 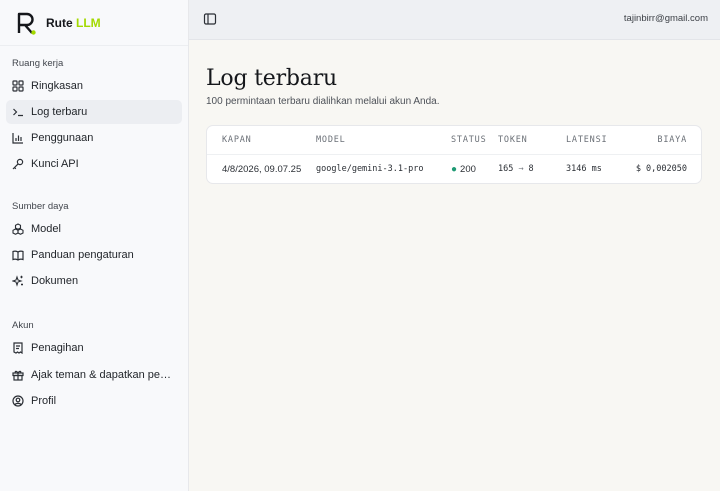 I want to click on sidebar-item-log-terbaru: Log terbaru, so click(x=94, y=112).